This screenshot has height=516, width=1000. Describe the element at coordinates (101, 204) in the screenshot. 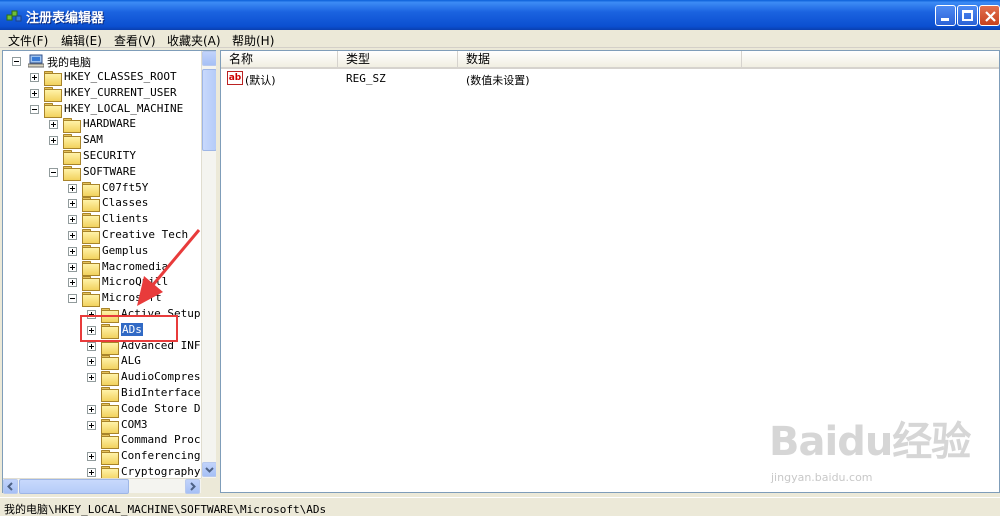

I see `tree-node: Classes` at that location.